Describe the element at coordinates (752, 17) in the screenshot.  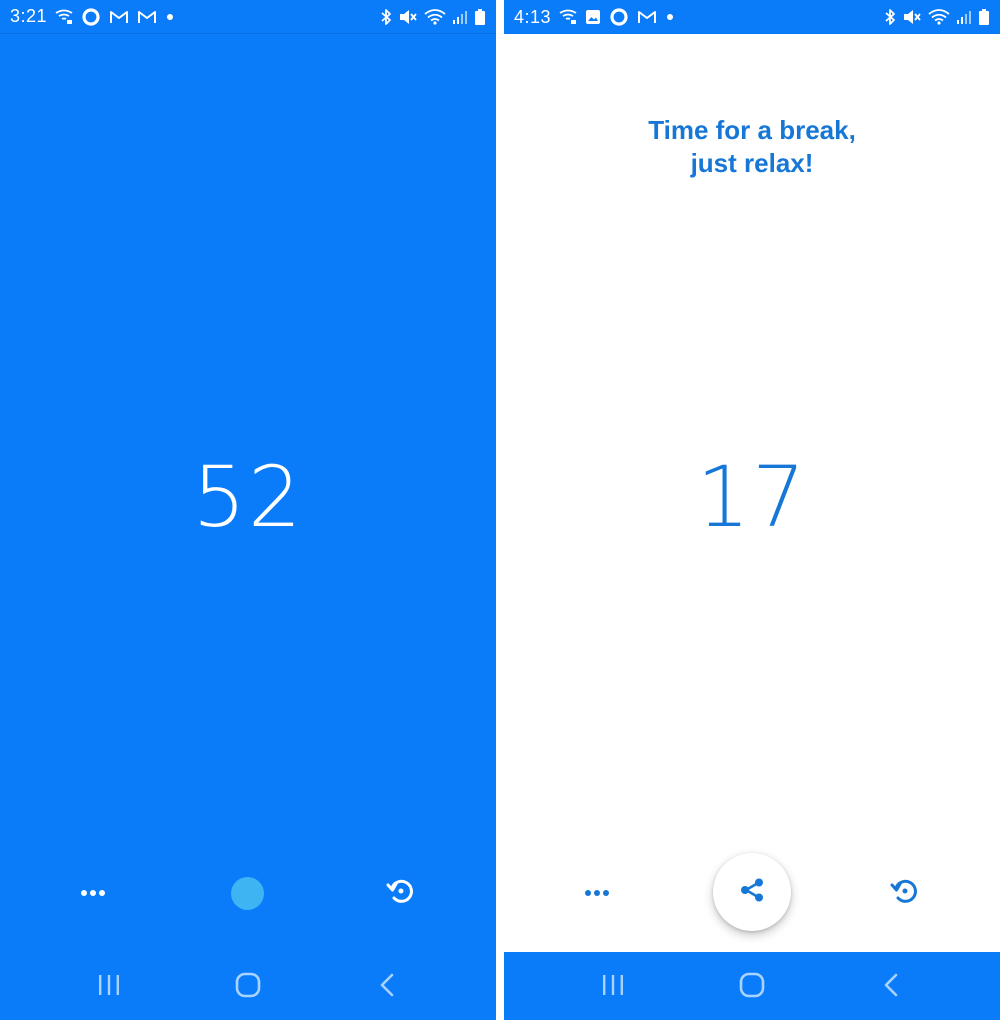
I see `status-bar: 4:13` at that location.